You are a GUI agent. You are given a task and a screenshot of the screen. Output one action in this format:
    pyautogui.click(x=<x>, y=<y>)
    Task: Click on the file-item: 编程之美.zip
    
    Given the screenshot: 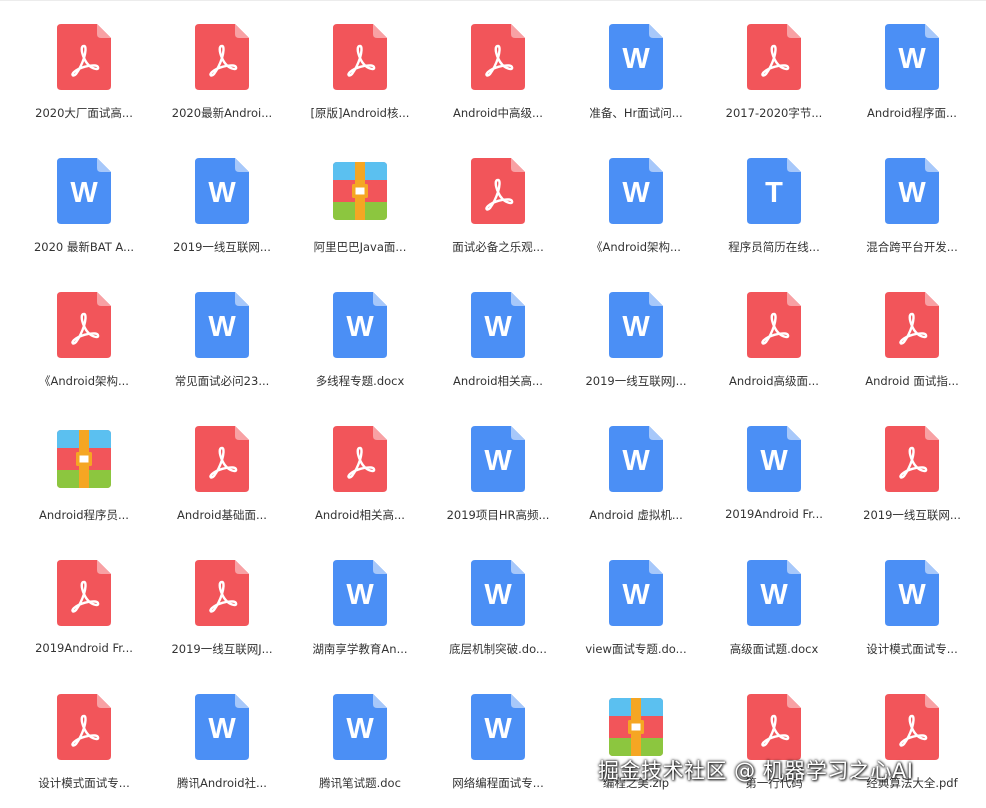 What is the action you would take?
    pyautogui.click(x=636, y=751)
    